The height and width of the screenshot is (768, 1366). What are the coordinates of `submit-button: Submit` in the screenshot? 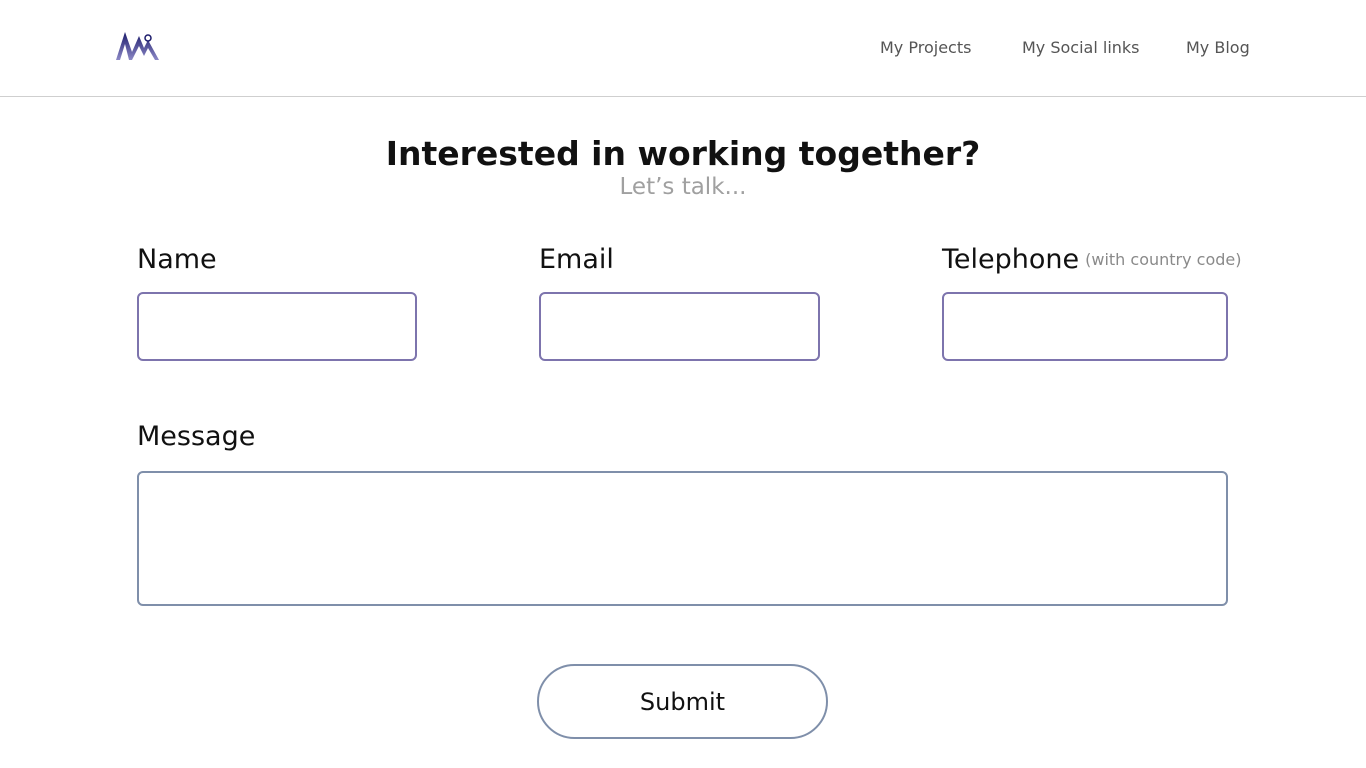 It's located at (682, 701).